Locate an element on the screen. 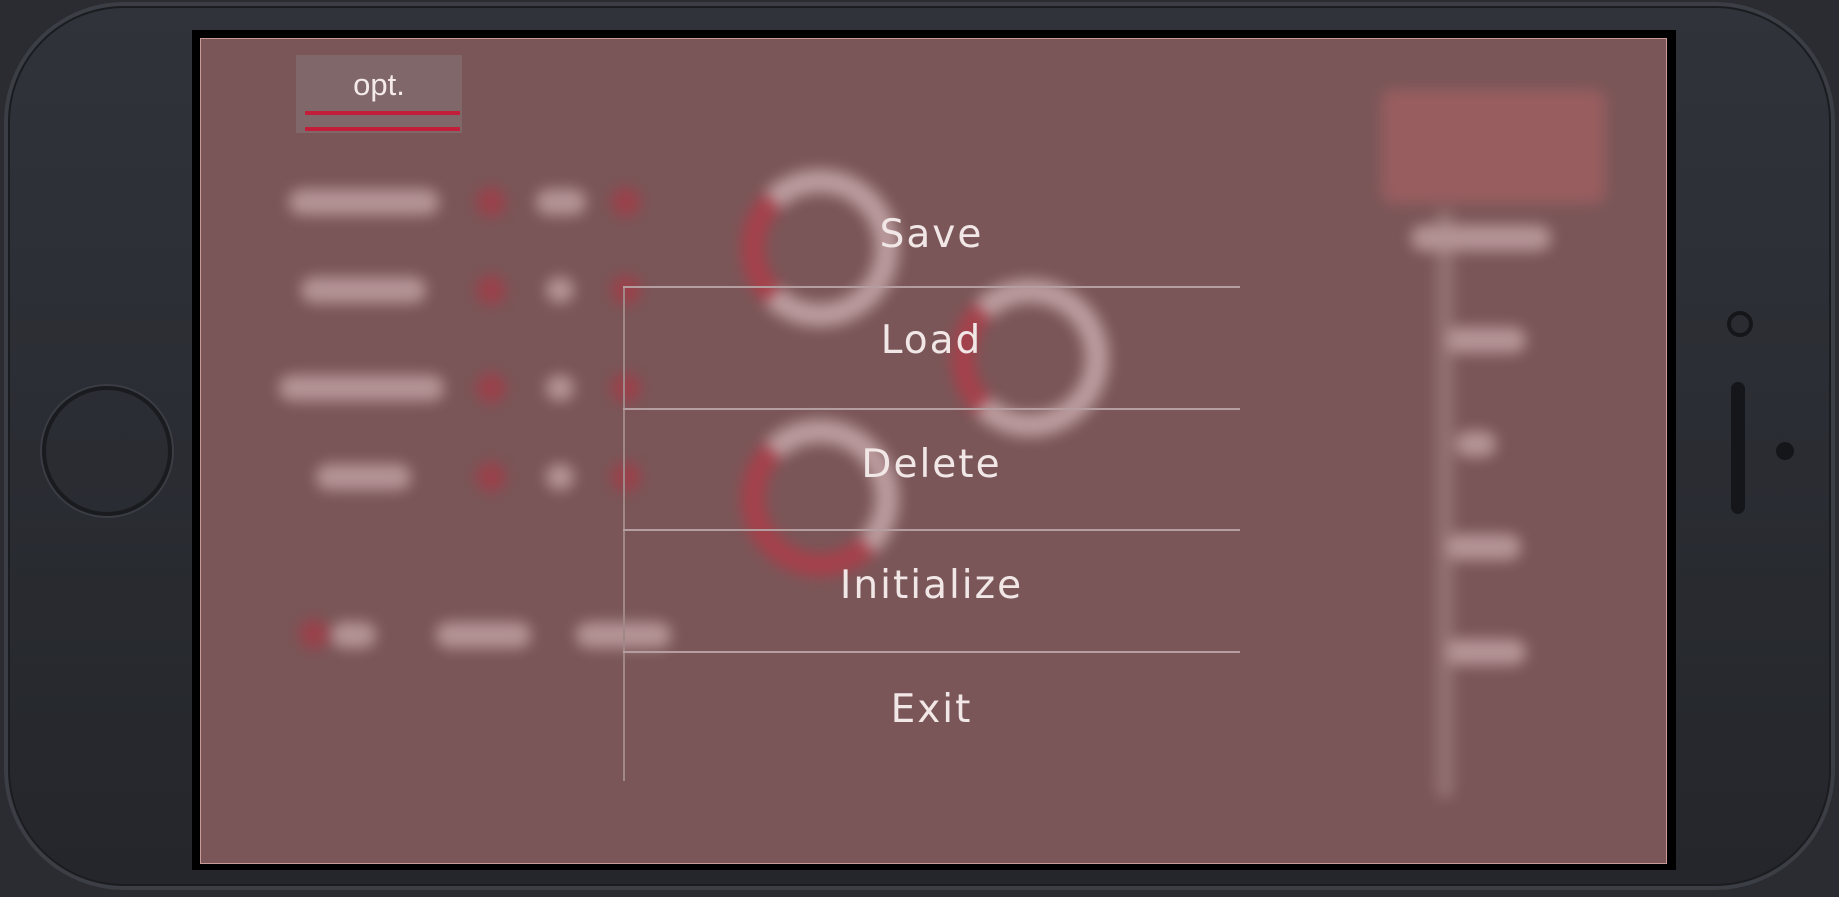 The width and height of the screenshot is (1839, 897). menu-item-delete: Delete is located at coordinates (931, 470).